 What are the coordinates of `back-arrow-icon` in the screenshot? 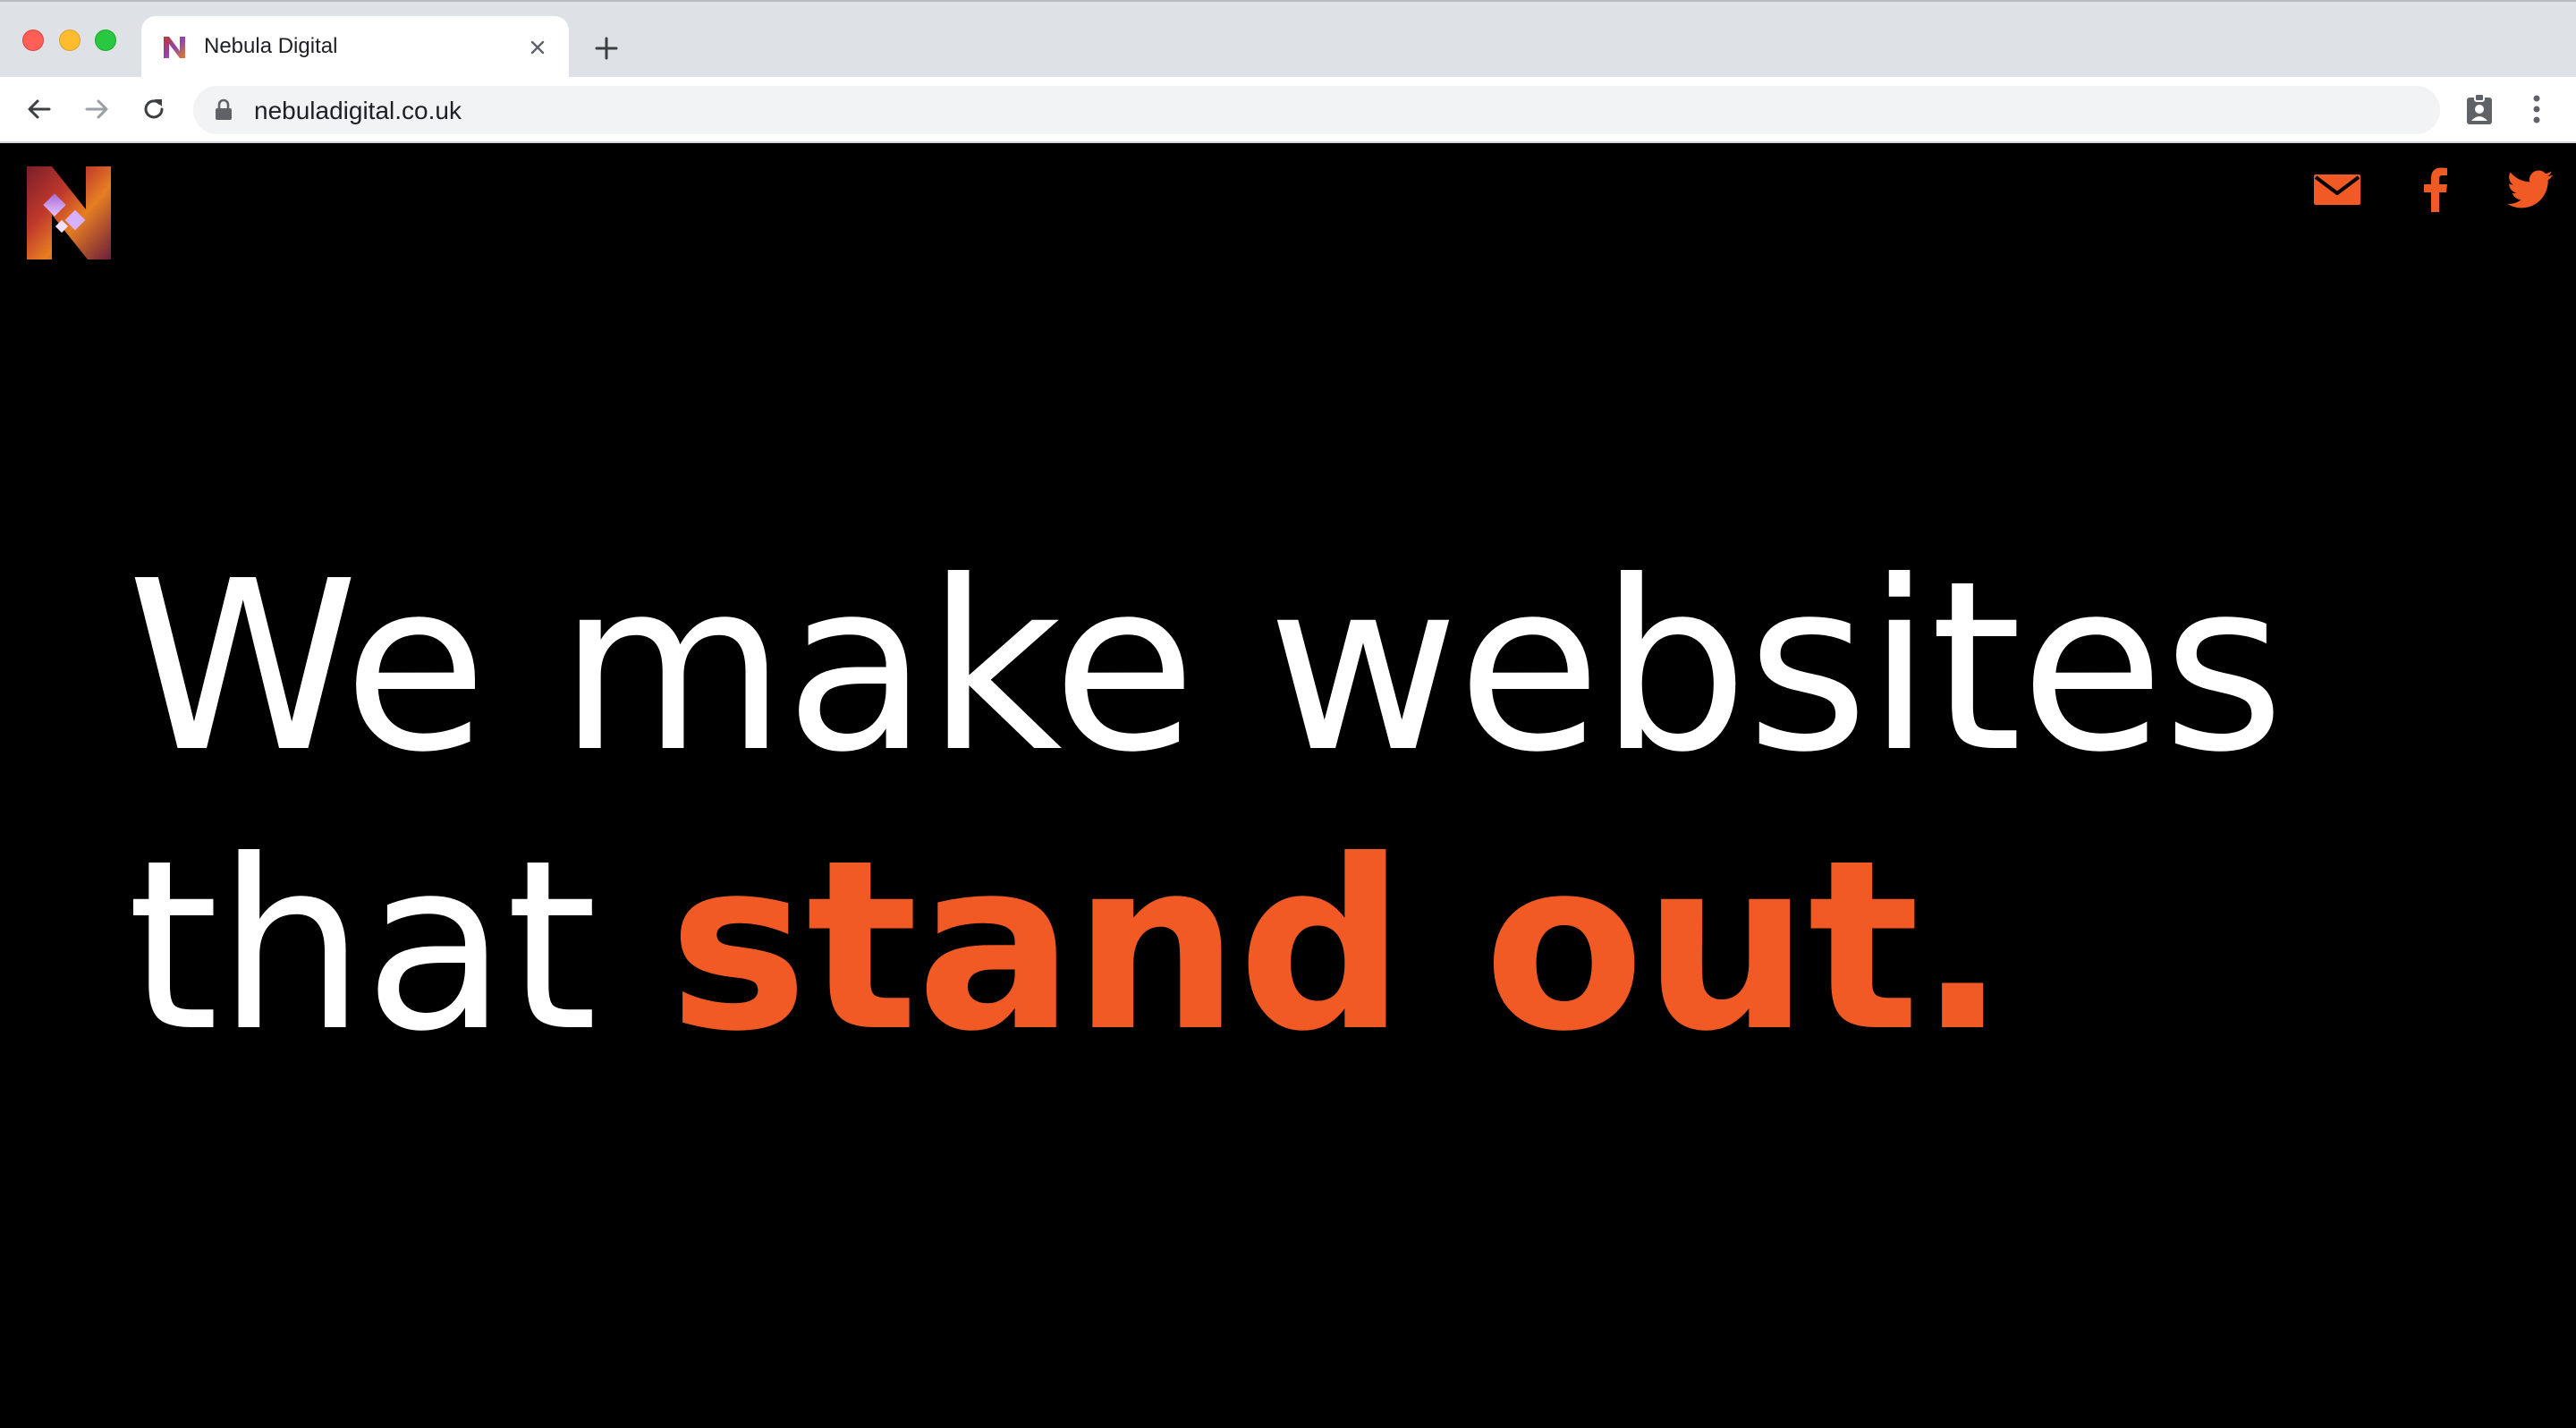 It's located at (39, 109).